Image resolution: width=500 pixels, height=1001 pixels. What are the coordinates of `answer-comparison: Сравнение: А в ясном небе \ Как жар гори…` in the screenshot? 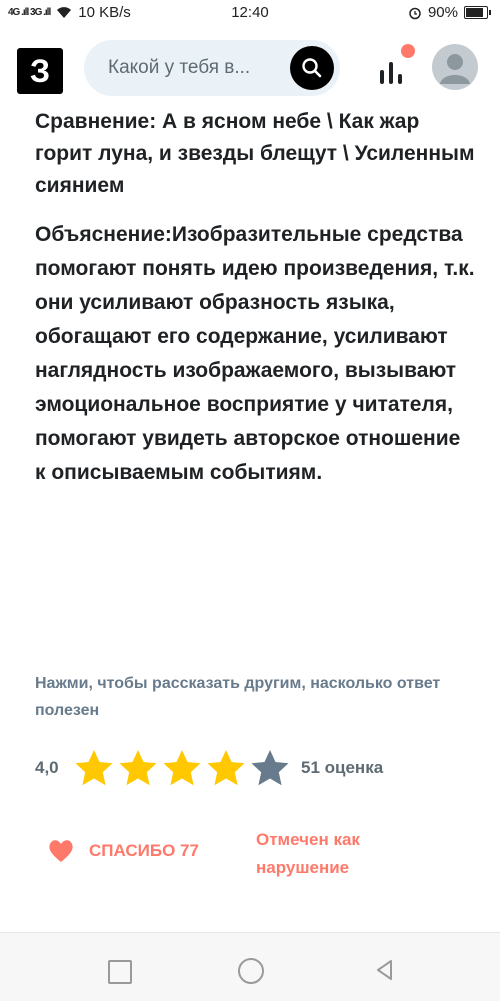 It's located at (255, 153).